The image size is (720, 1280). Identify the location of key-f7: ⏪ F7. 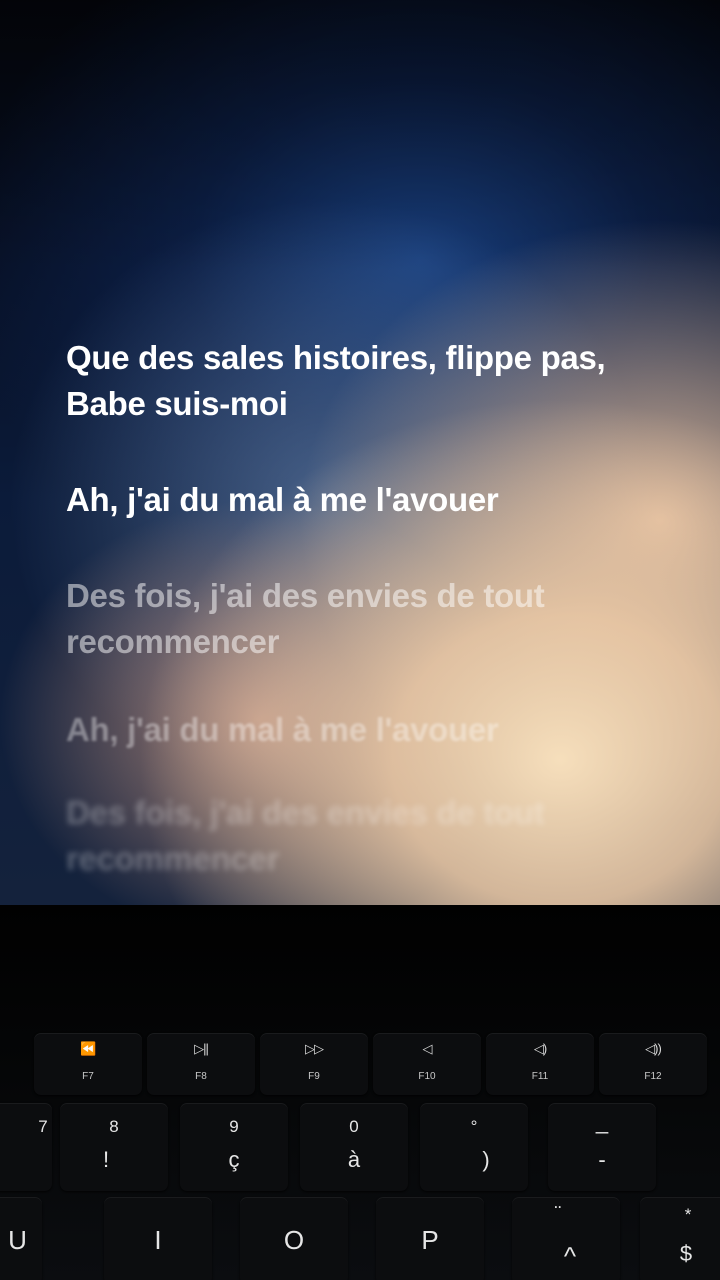
(88, 1064).